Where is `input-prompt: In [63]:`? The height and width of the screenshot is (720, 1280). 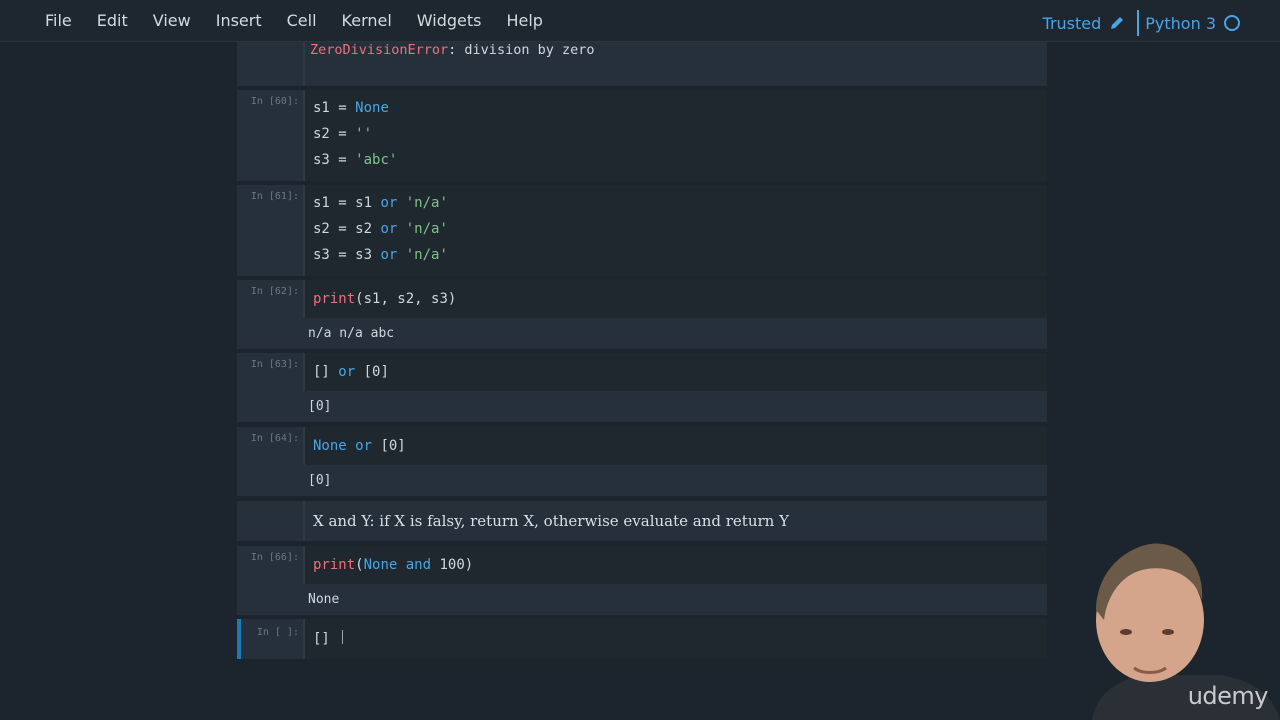 input-prompt: In [63]: is located at coordinates (274, 364).